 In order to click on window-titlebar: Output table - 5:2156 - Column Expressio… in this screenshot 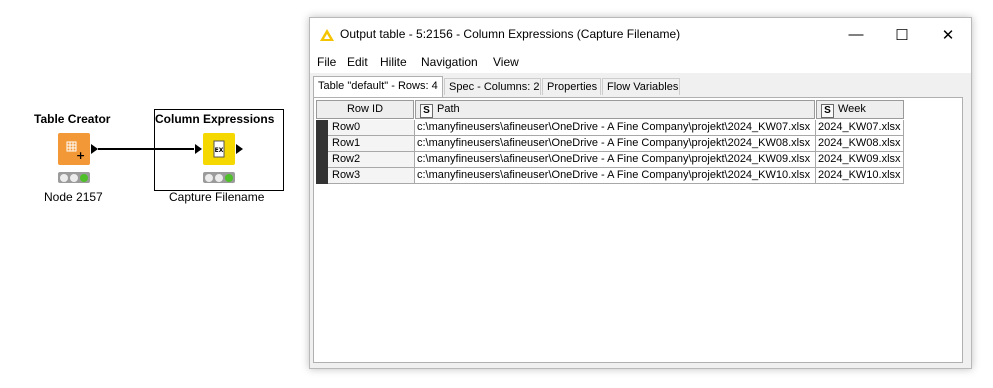, I will do `click(640, 34)`.